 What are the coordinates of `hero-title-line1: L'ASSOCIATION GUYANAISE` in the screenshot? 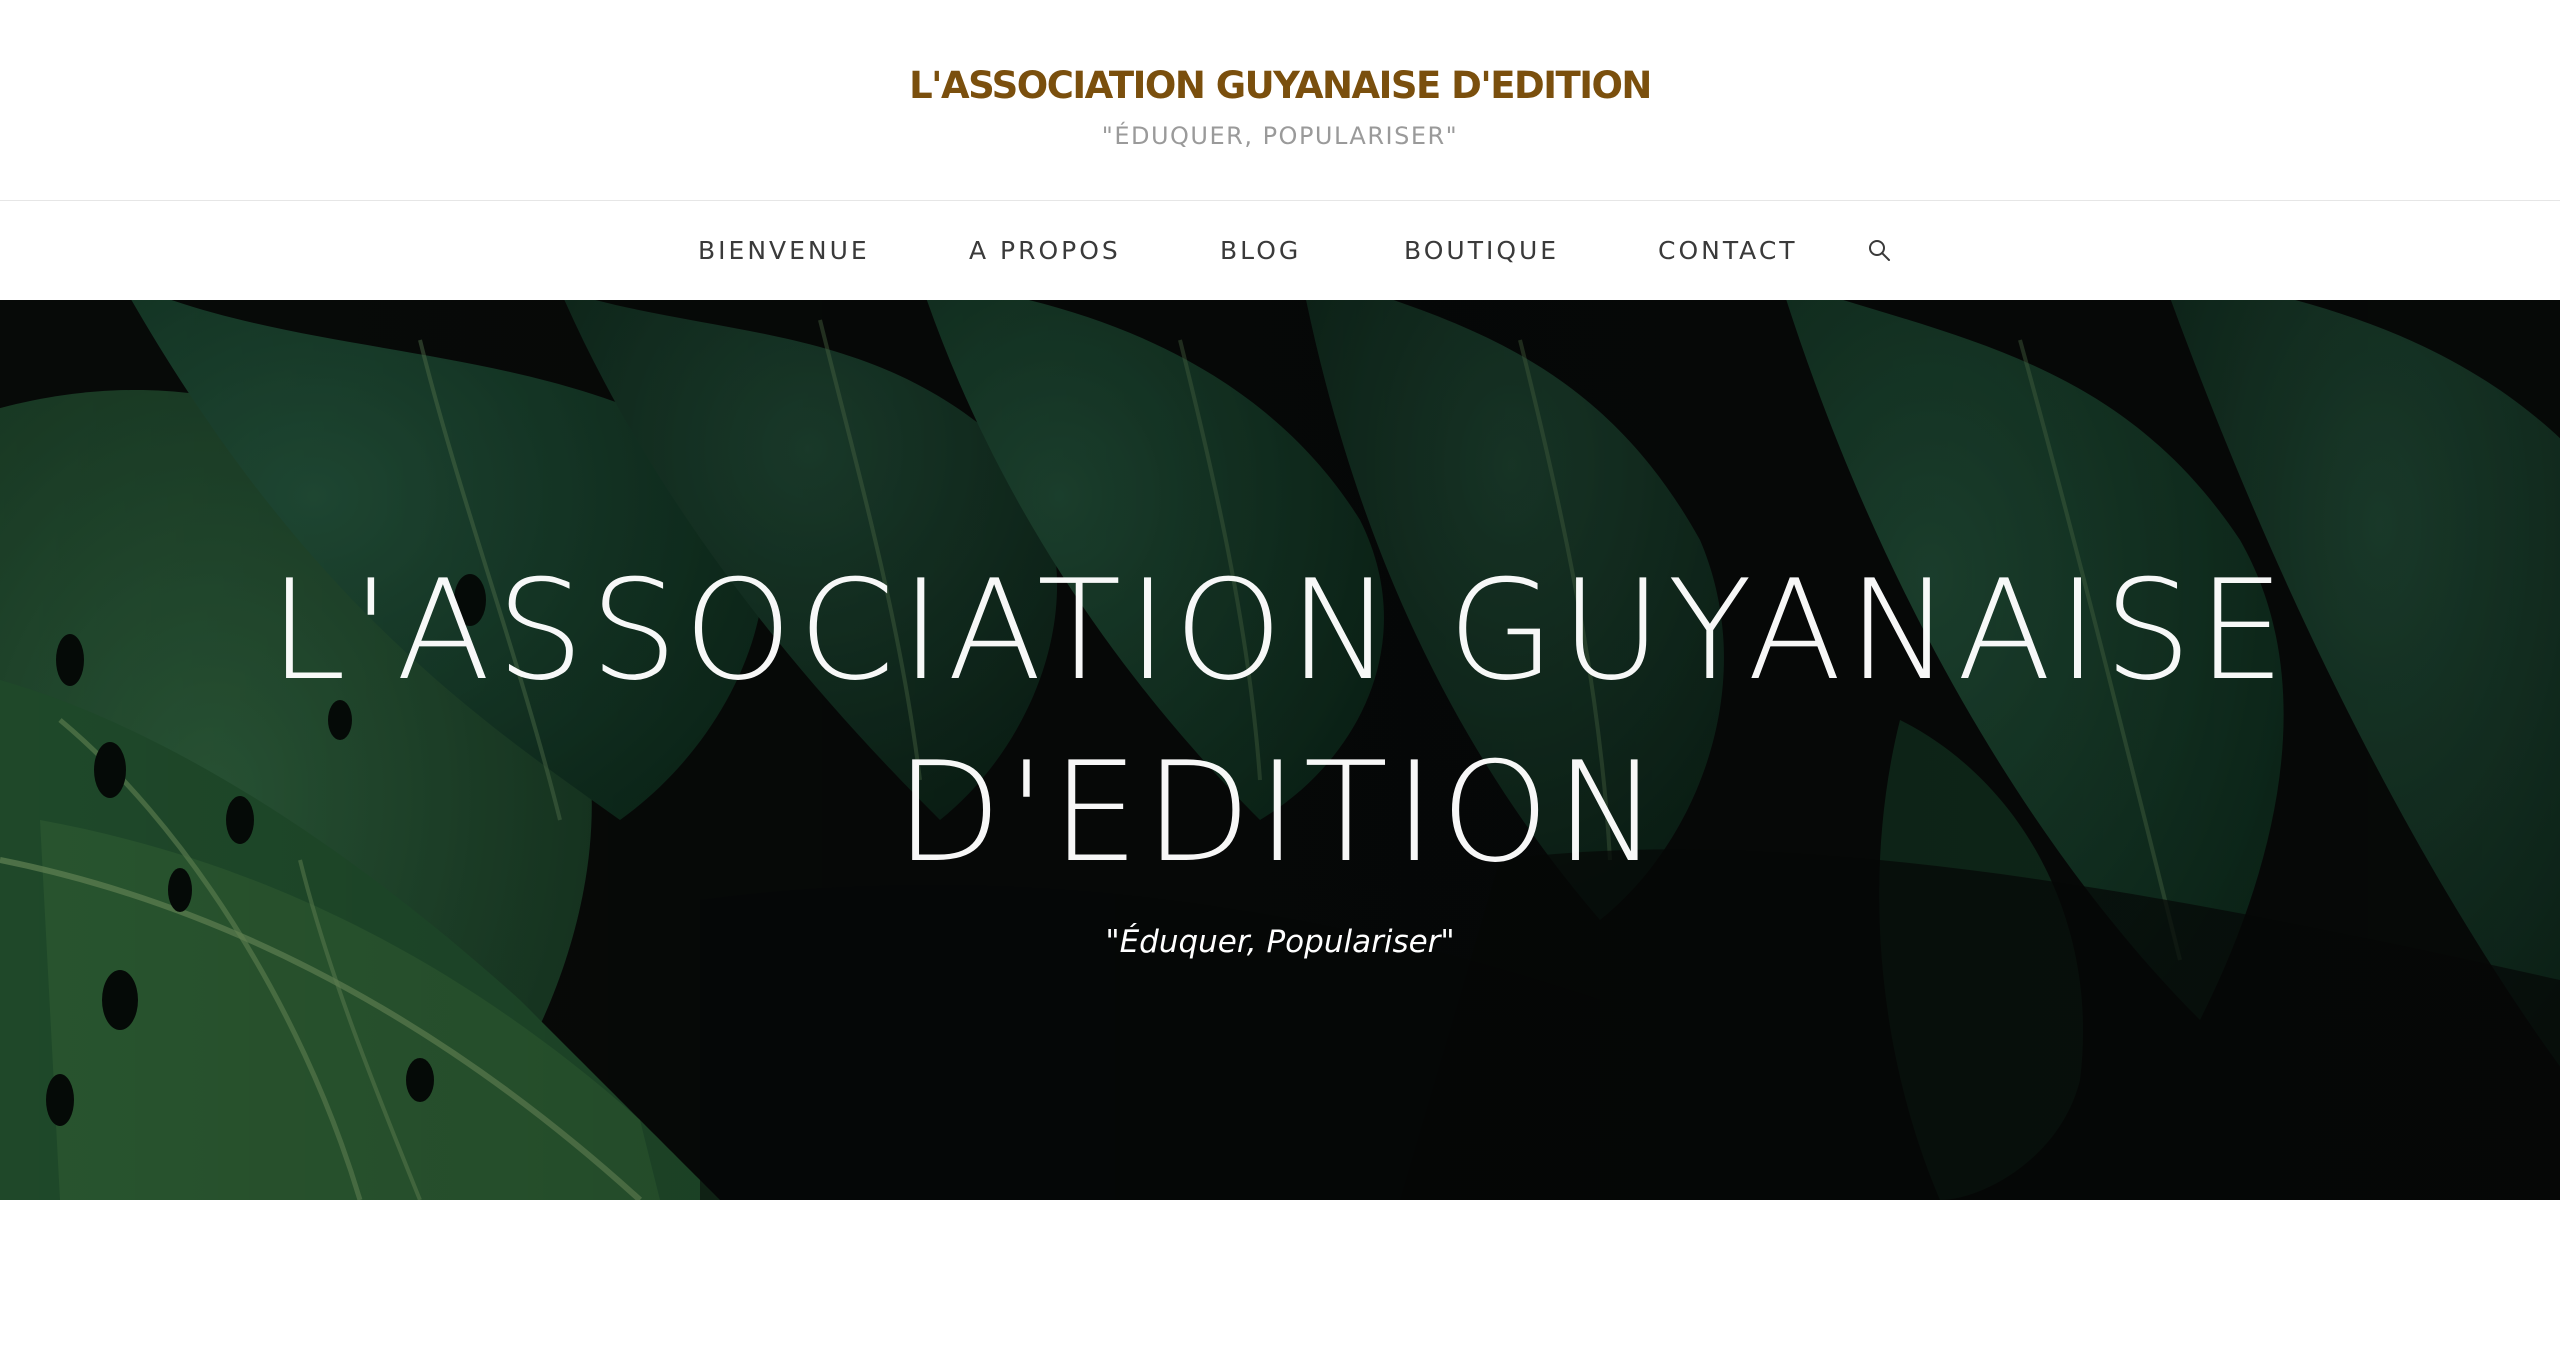 It's located at (1280, 630).